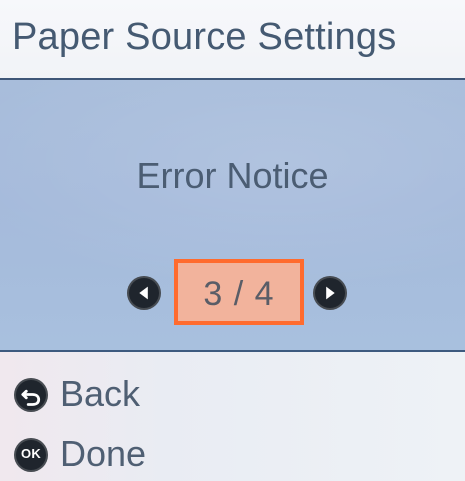 This screenshot has width=465, height=481. What do you see at coordinates (204, 37) in the screenshot?
I see `page-title: Paper Source Settings` at bounding box center [204, 37].